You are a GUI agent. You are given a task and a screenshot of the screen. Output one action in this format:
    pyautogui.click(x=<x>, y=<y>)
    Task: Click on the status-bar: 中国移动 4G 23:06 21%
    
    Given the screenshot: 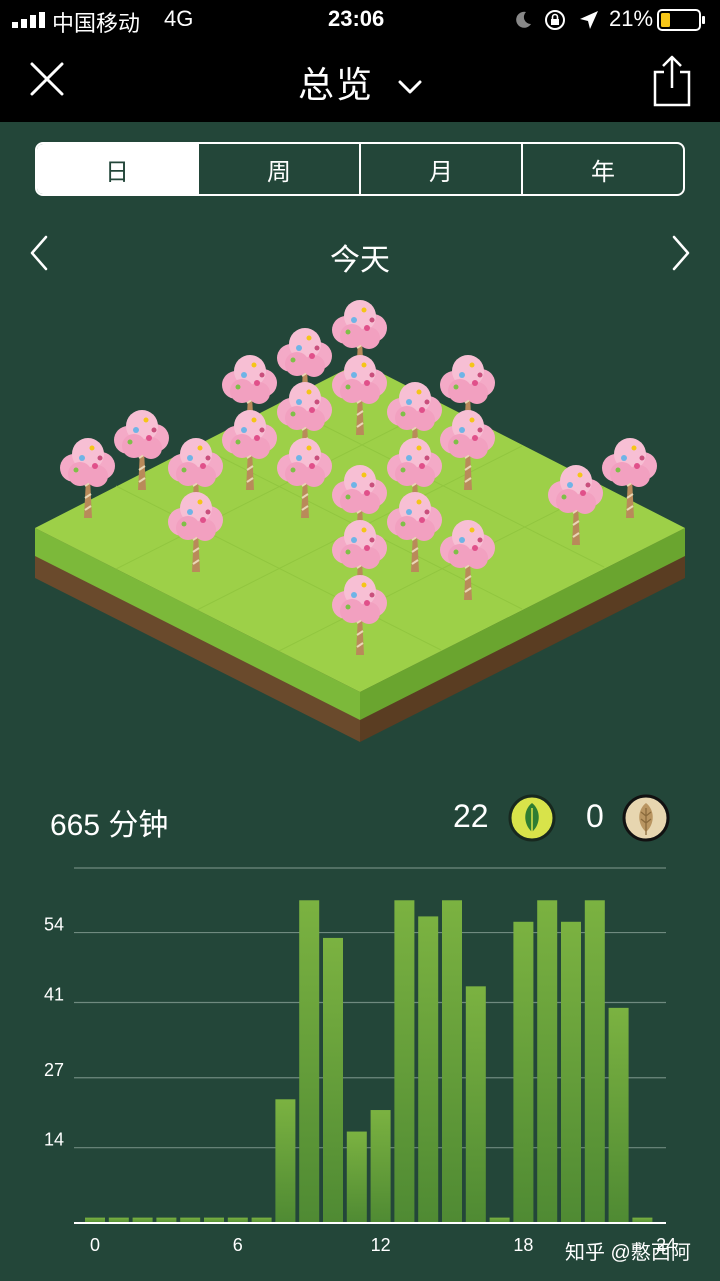 What is the action you would take?
    pyautogui.click(x=360, y=20)
    